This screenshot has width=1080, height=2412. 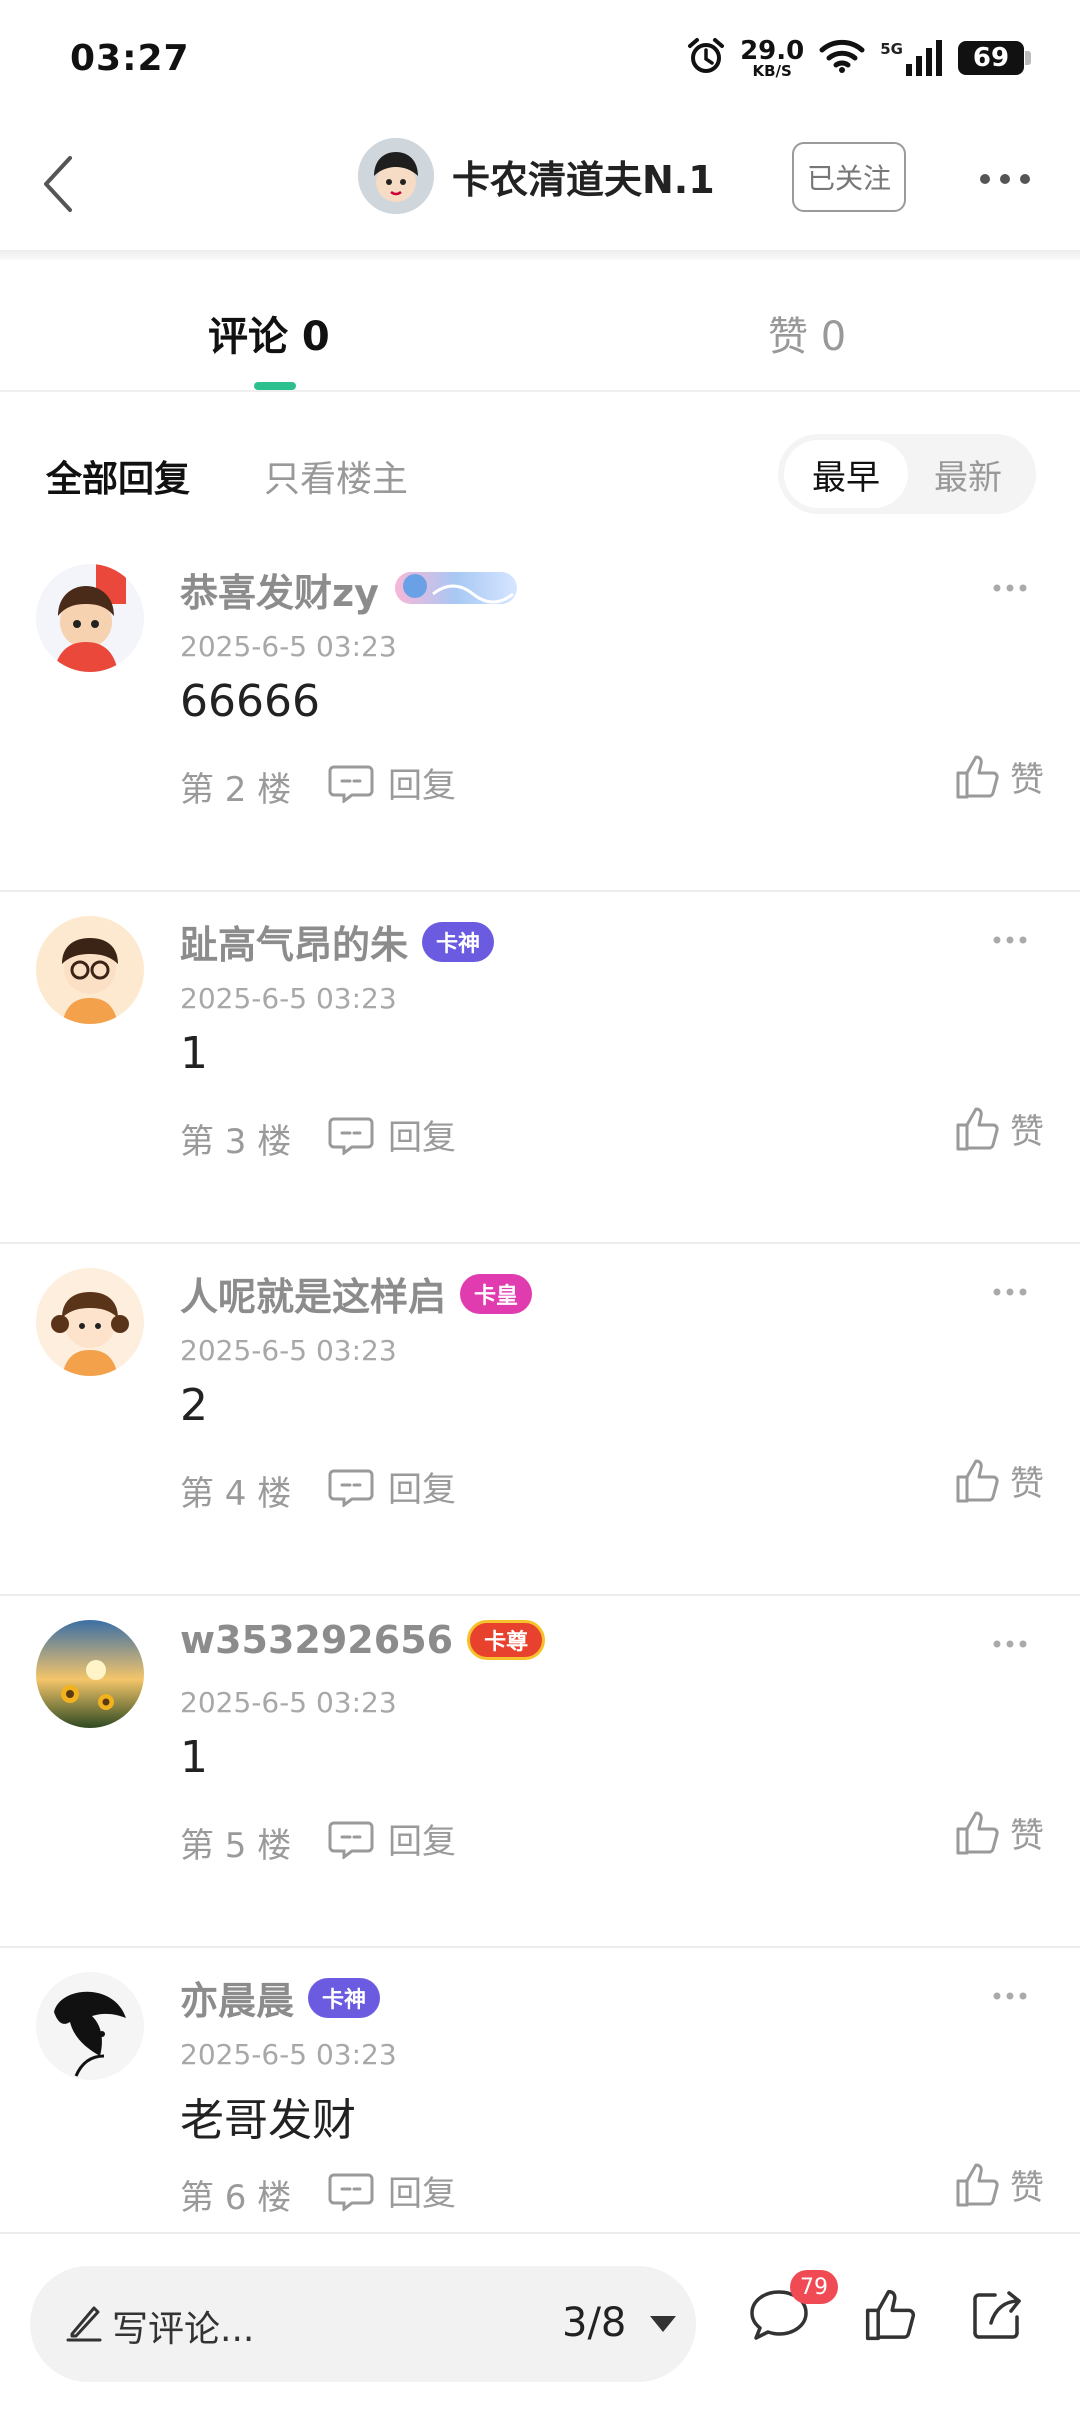 What do you see at coordinates (846, 474) in the screenshot?
I see `sort-earliest-option: 最早` at bounding box center [846, 474].